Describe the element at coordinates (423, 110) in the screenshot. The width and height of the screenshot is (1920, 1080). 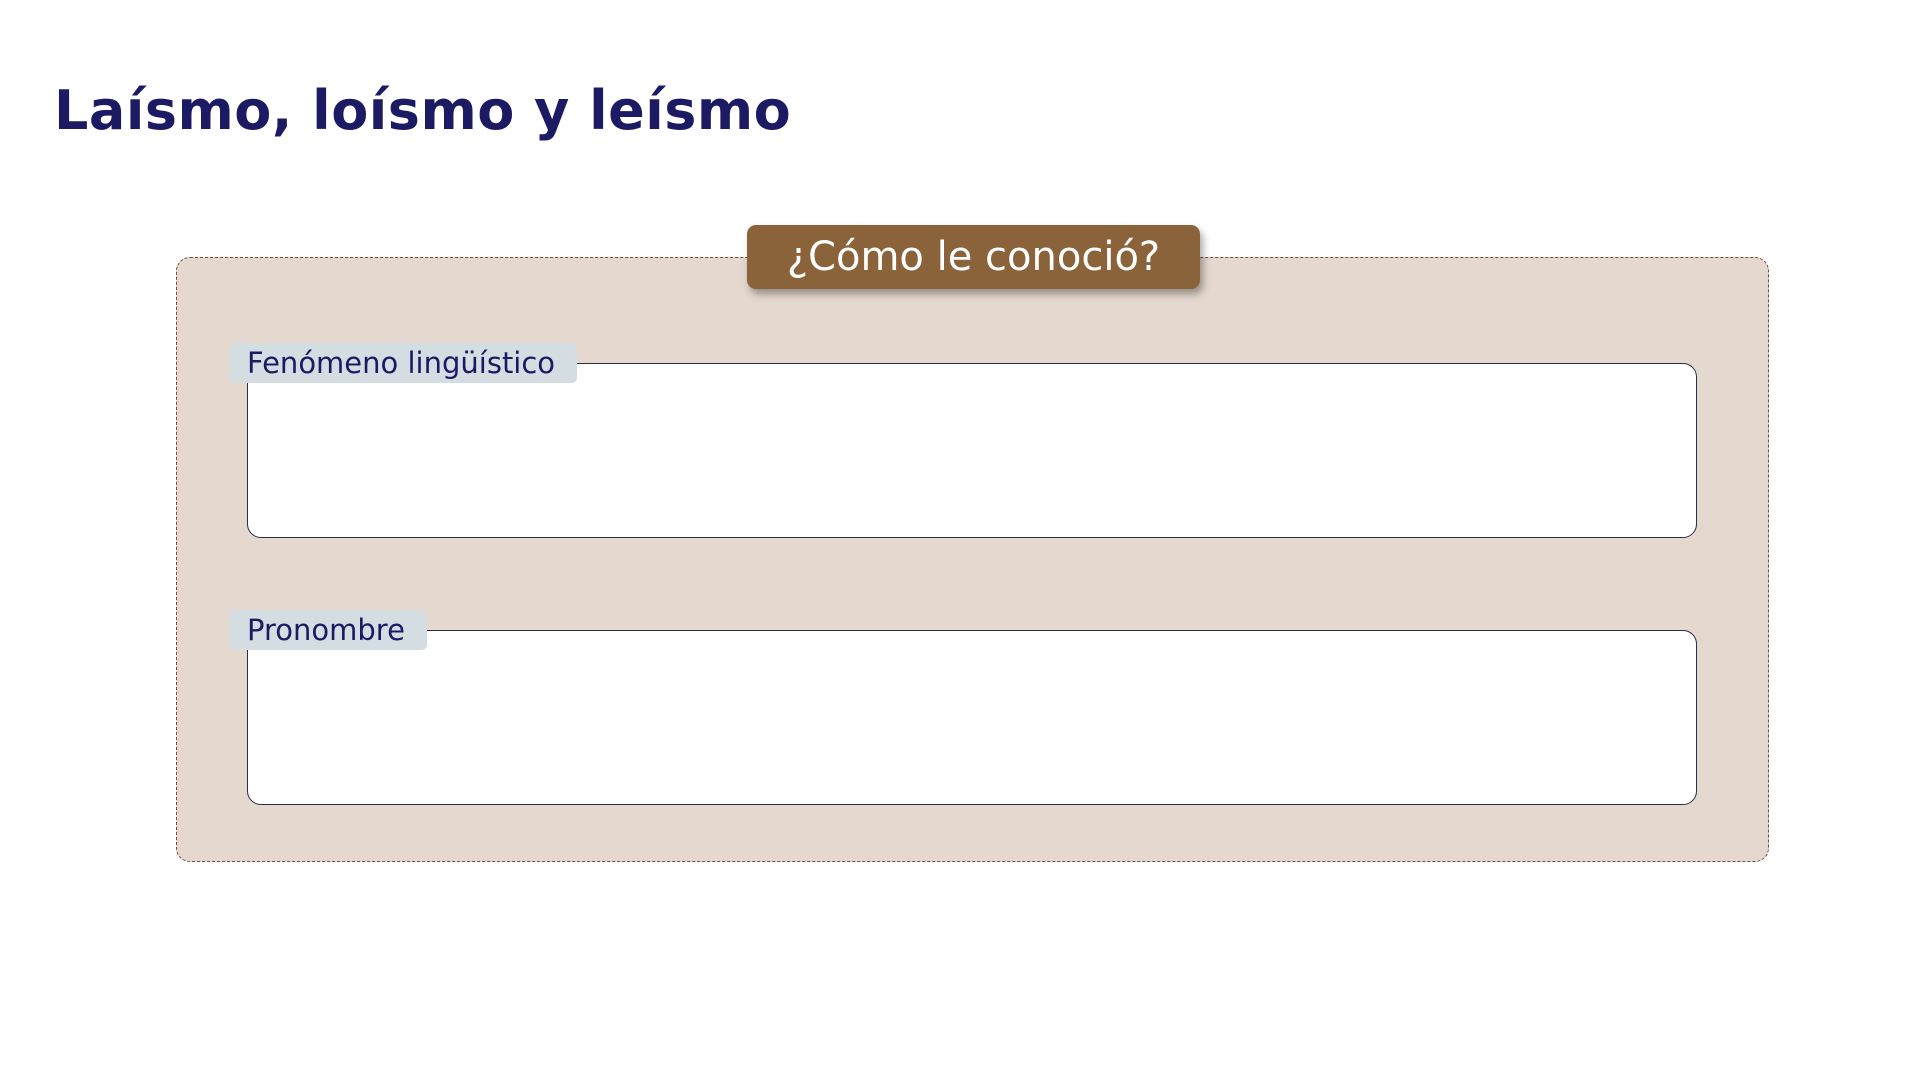
I see `page-title: Laísmo, loísmo y leísmo` at that location.